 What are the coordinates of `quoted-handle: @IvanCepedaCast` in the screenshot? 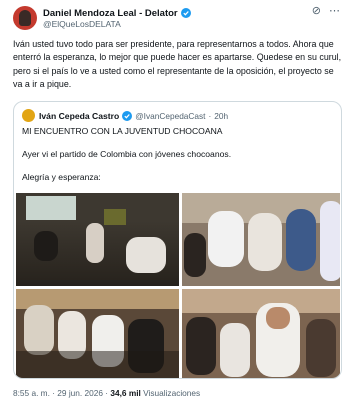 It's located at (170, 116).